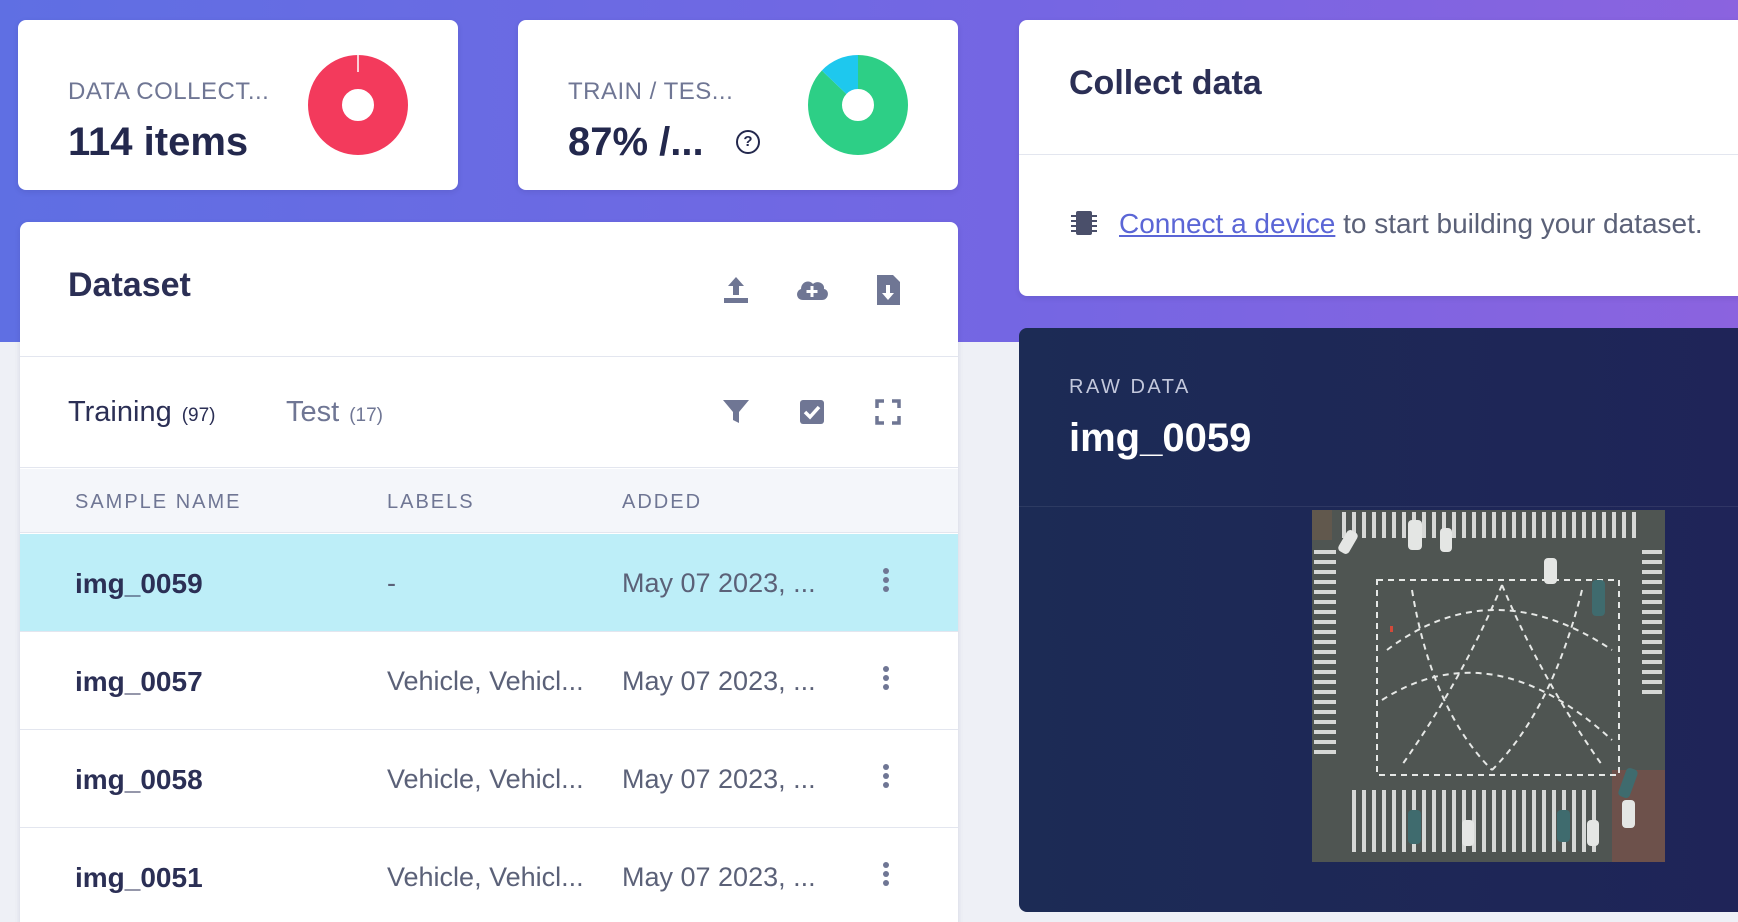 The height and width of the screenshot is (922, 1738). I want to click on train-test-donut, so click(858, 105).